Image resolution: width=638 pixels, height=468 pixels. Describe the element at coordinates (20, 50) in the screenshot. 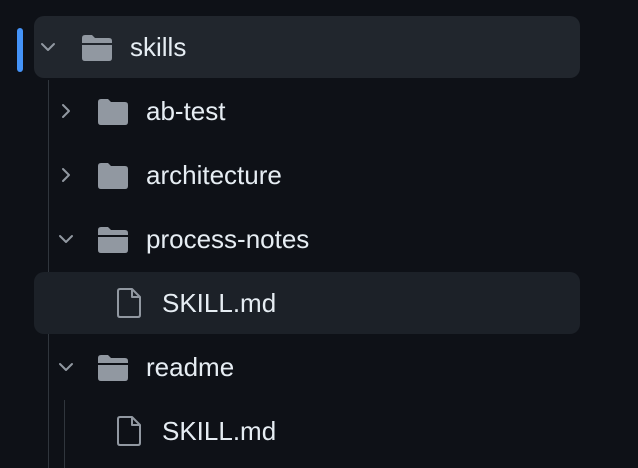

I see `active-indicator` at that location.